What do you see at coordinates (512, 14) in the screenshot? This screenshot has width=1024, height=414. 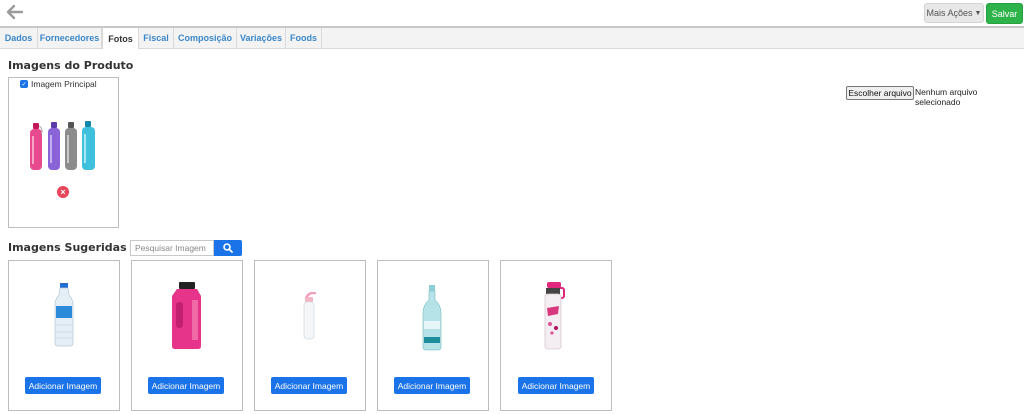 I see `top-toolbar: Mais Ações ▼ Salvar` at bounding box center [512, 14].